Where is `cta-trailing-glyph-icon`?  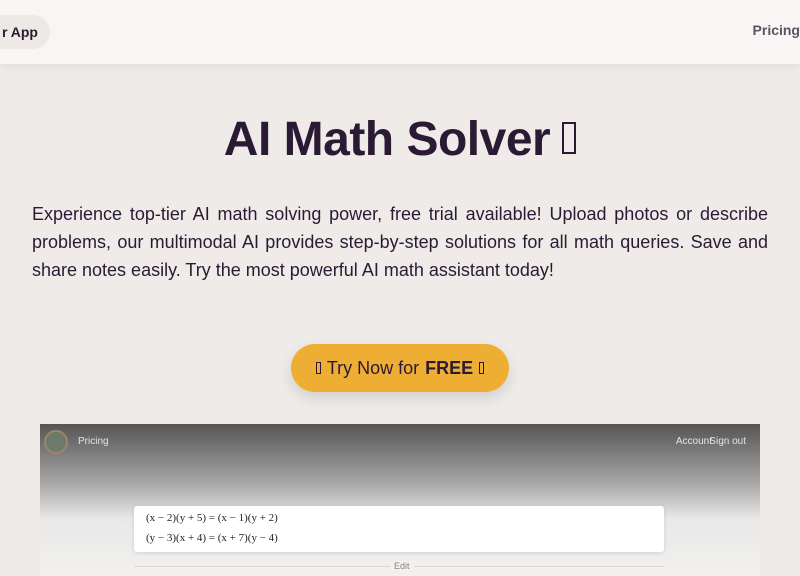
cta-trailing-glyph-icon is located at coordinates (482, 368).